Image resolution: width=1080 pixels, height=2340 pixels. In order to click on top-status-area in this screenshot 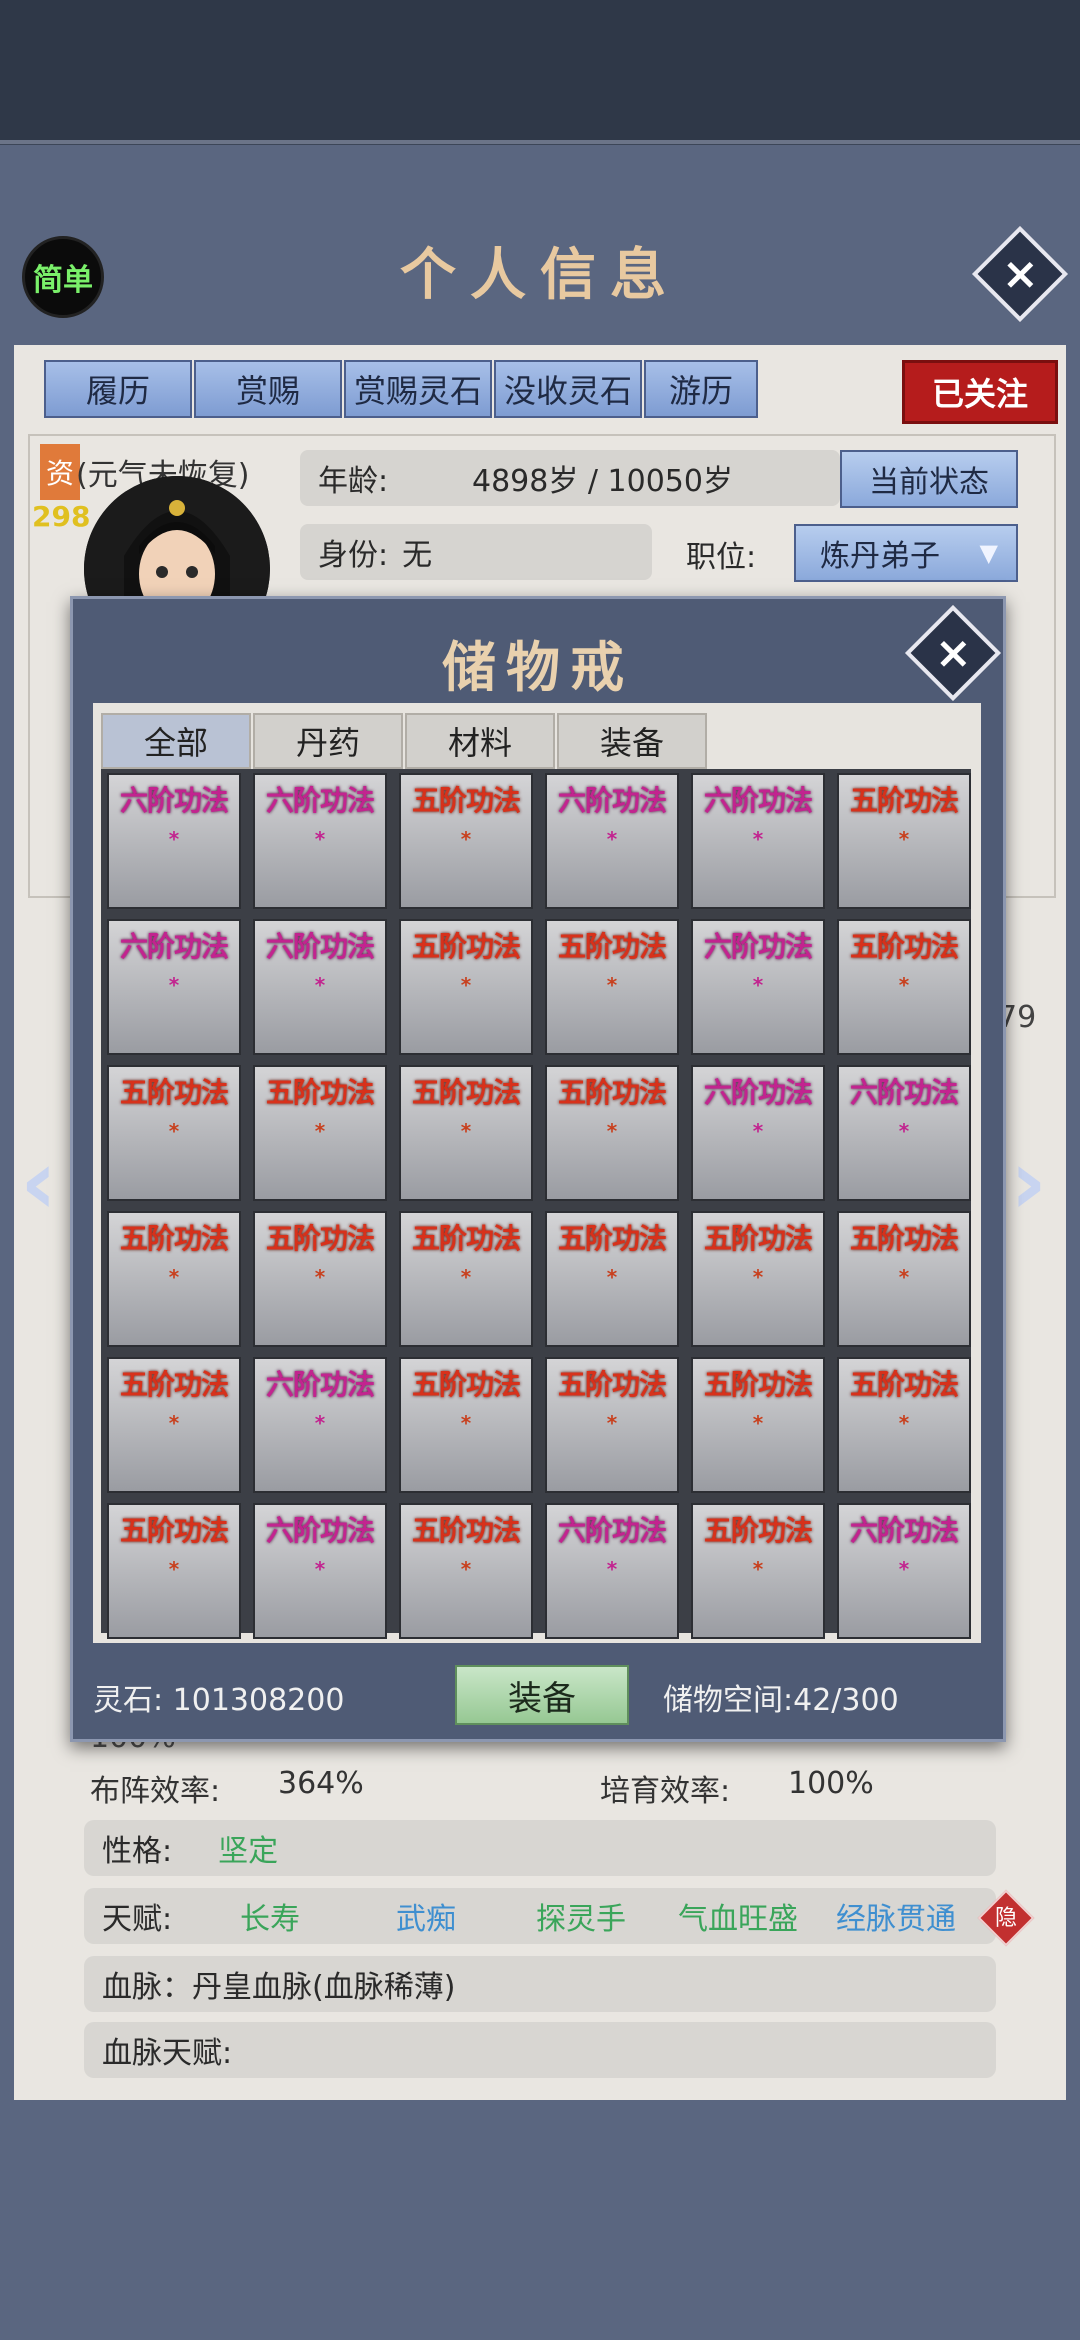, I will do `click(540, 72)`.